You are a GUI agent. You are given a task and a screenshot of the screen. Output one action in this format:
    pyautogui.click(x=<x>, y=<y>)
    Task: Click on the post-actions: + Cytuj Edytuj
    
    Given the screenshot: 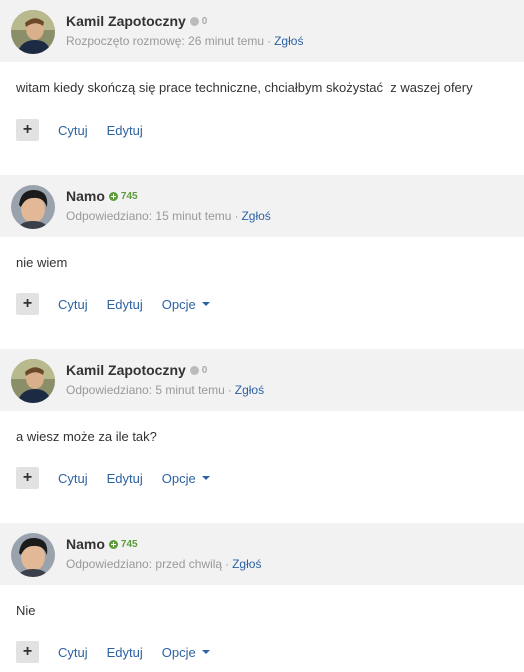 What is the action you would take?
    pyautogui.click(x=79, y=130)
    